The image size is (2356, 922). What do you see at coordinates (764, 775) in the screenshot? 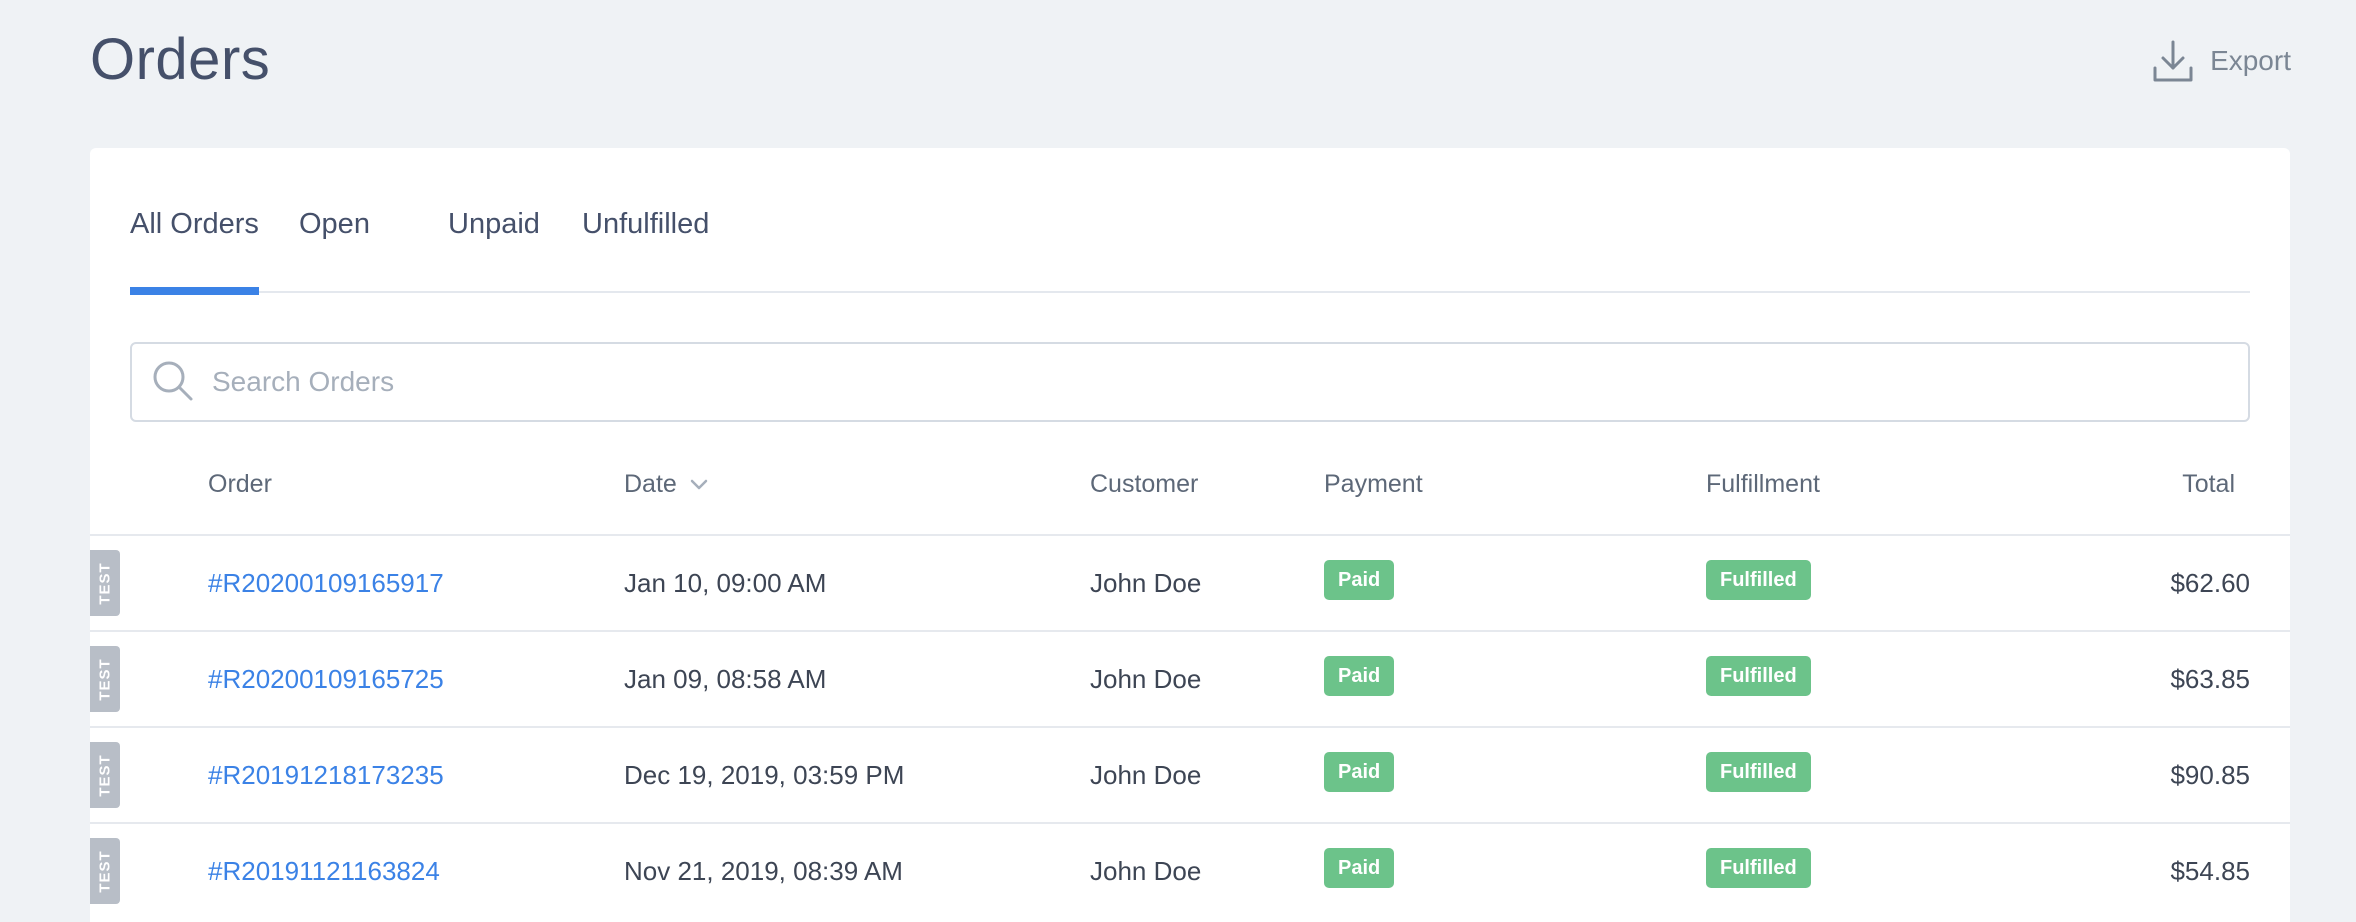
I see `order-date: Dec 19, 2019, 03:59 PM` at bounding box center [764, 775].